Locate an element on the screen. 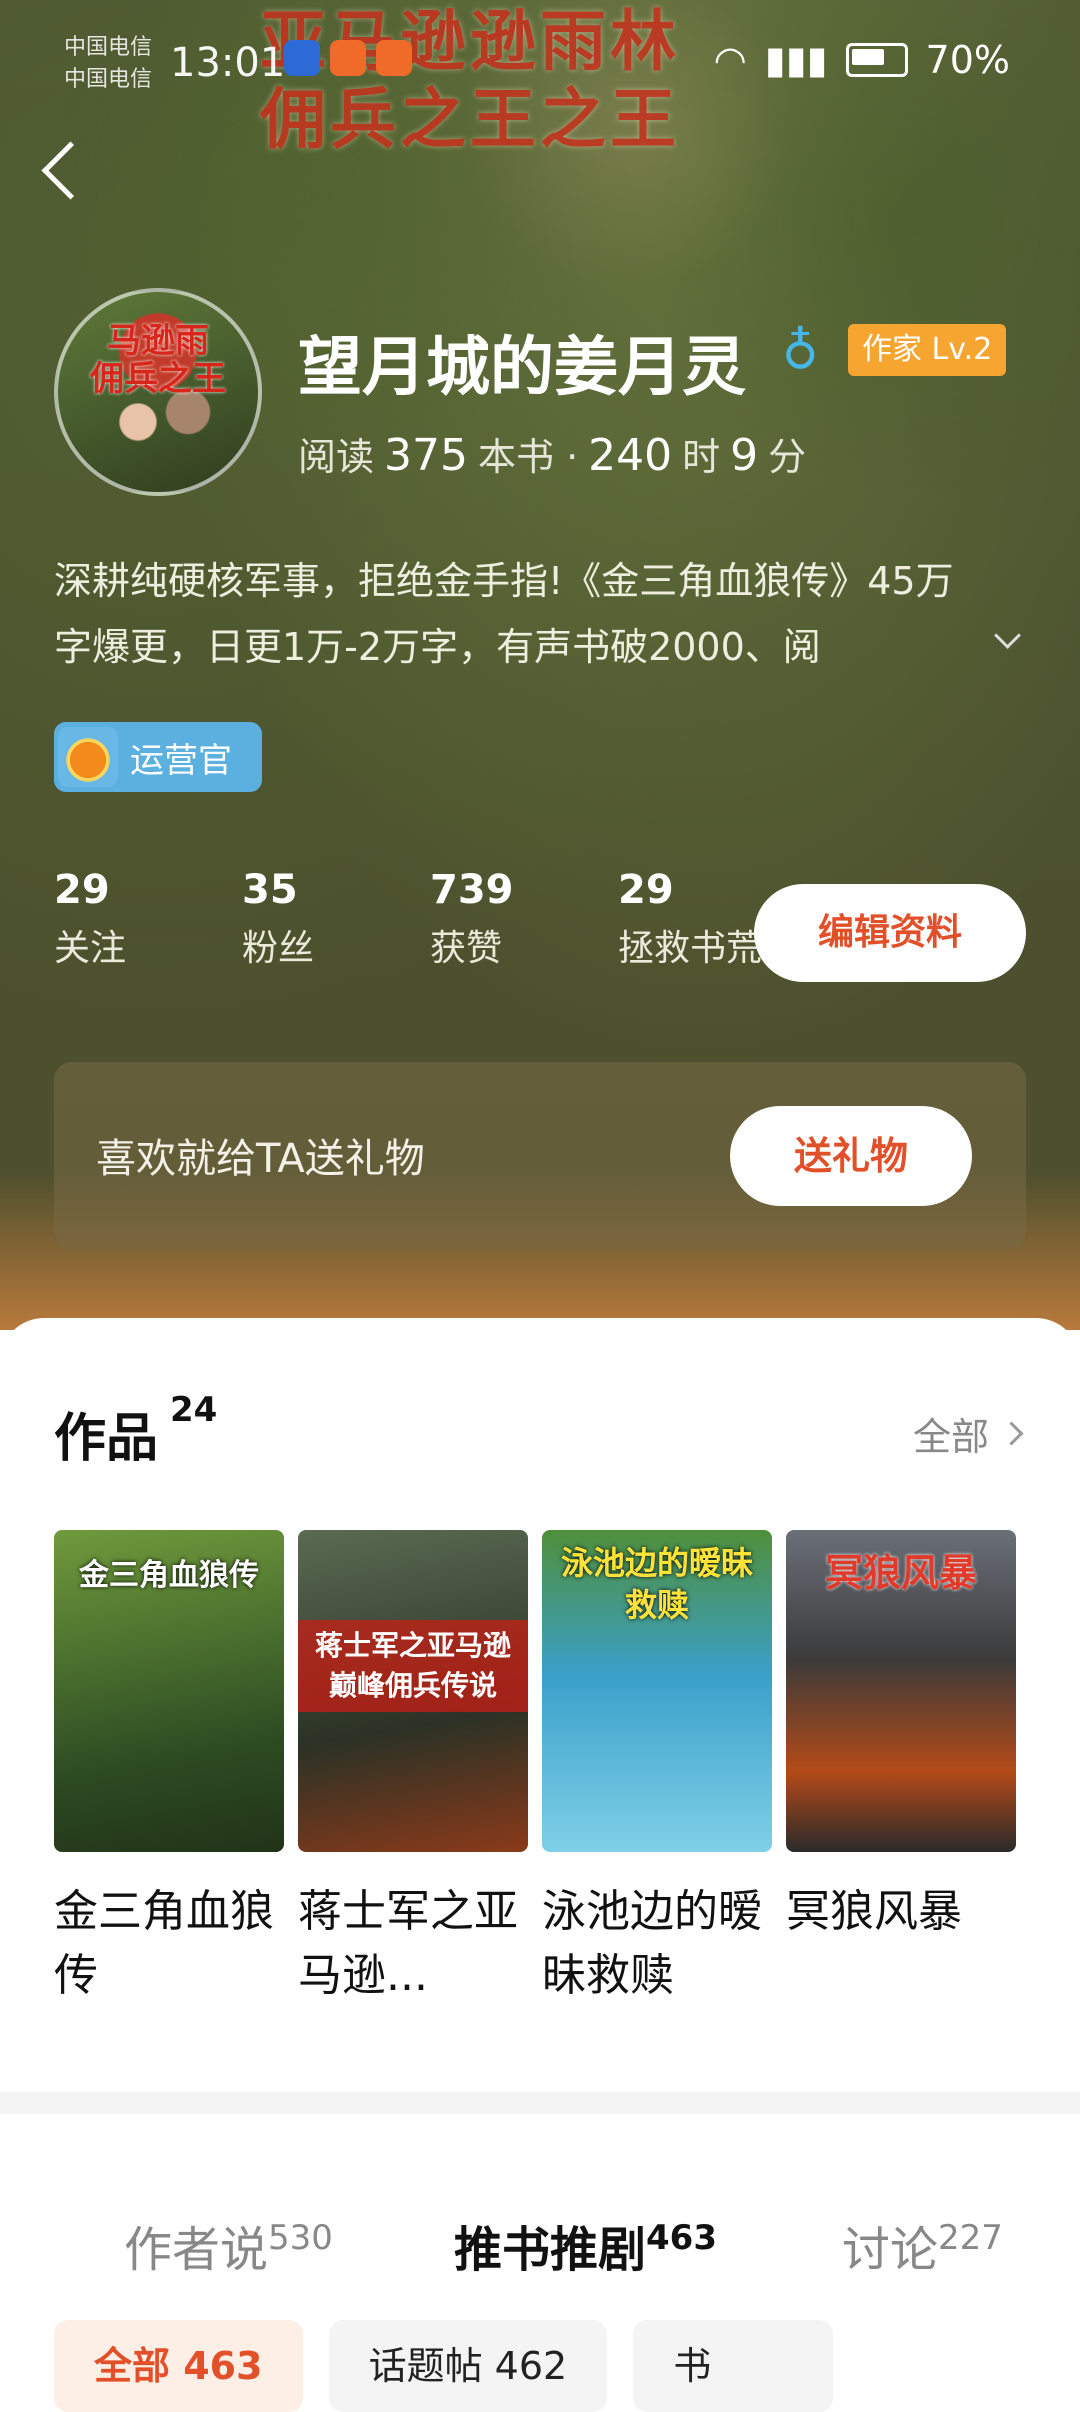 The height and width of the screenshot is (2412, 1080). read-hours: 240 is located at coordinates (630, 455).